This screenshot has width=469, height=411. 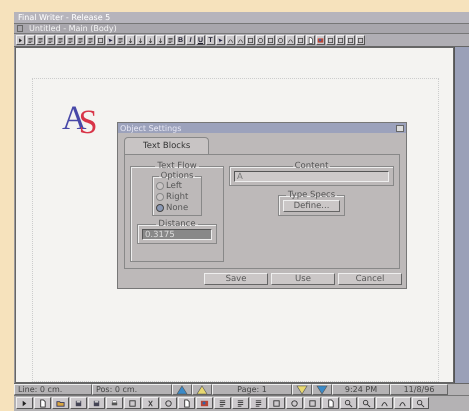 What do you see at coordinates (312, 166) in the screenshot?
I see `group-title: Content` at bounding box center [312, 166].